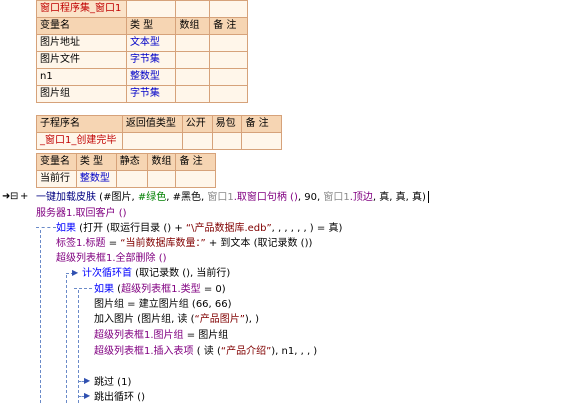 The image size is (579, 405). I want to click on text-caret, so click(428, 197).